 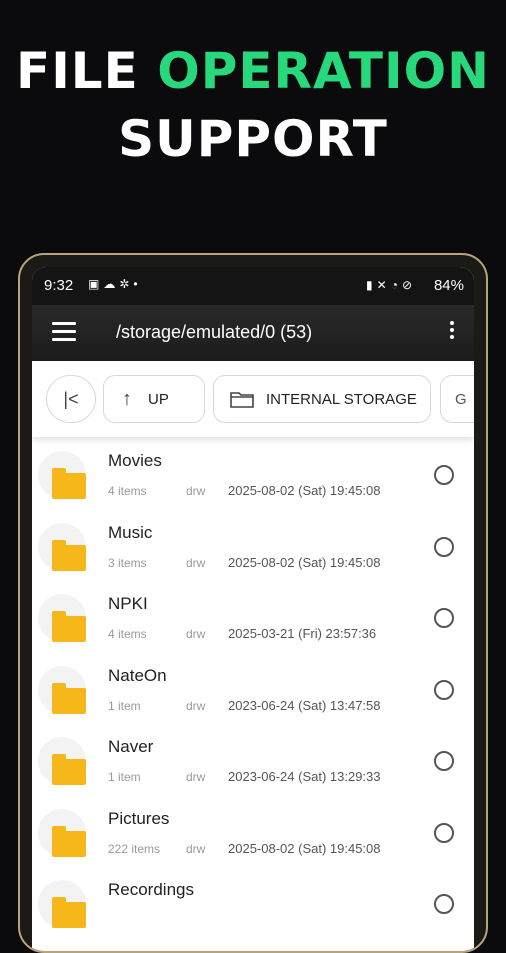 What do you see at coordinates (131, 746) in the screenshot?
I see `file-name: Naver` at bounding box center [131, 746].